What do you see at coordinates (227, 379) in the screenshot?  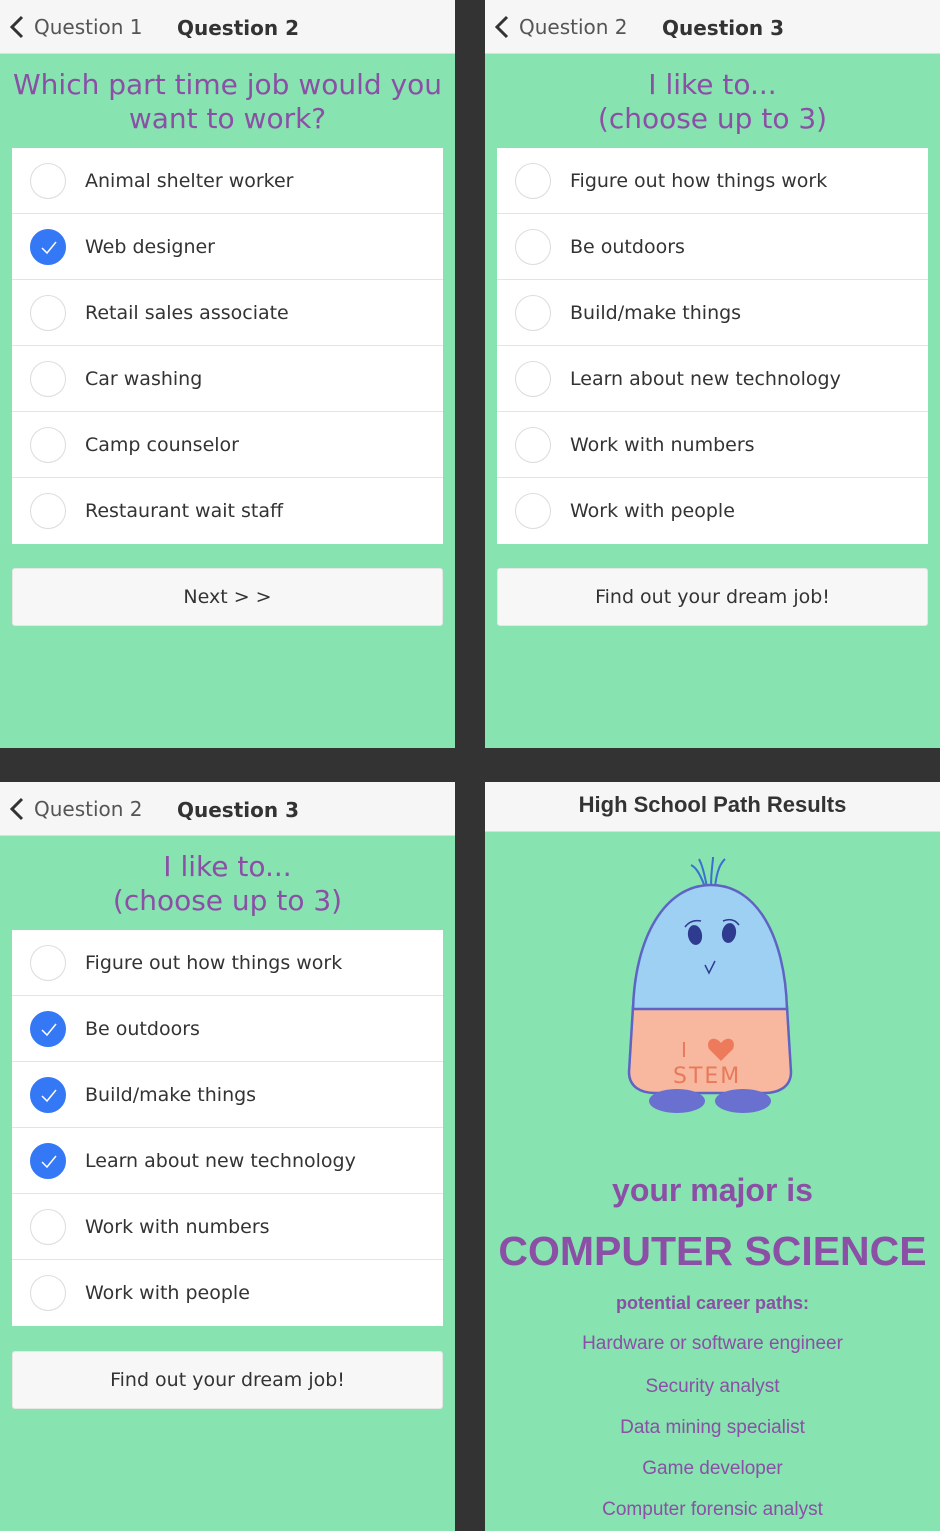 I see `option-row: Car washing` at bounding box center [227, 379].